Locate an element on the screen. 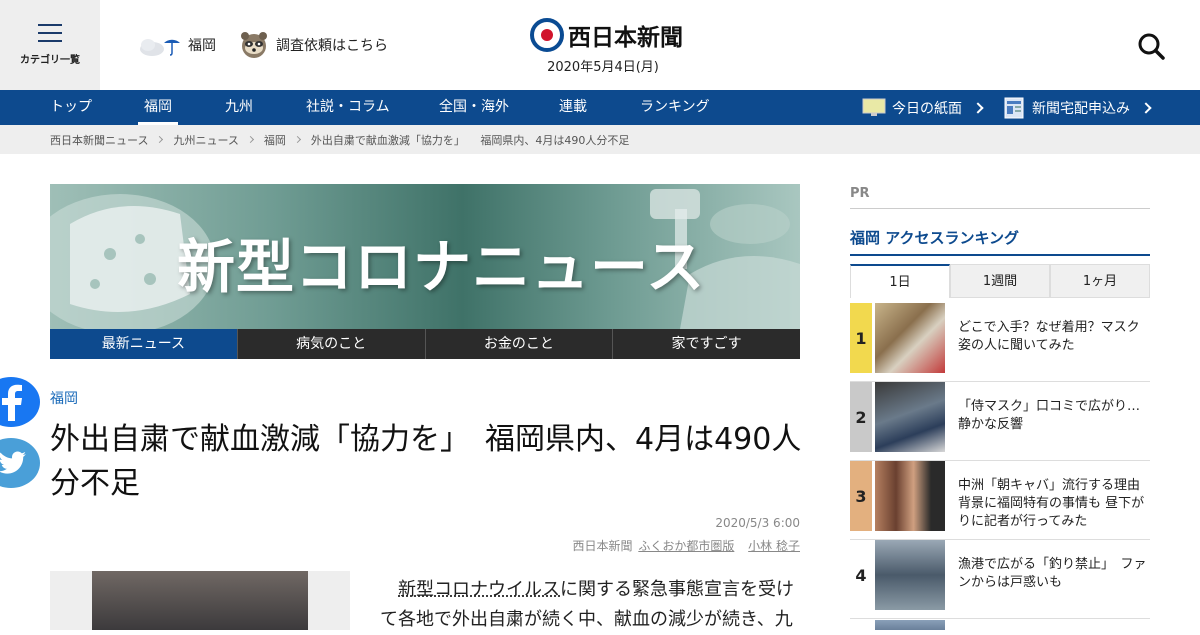 This screenshot has height=635, width=1200. nav-item-top: トップ is located at coordinates (71, 107).